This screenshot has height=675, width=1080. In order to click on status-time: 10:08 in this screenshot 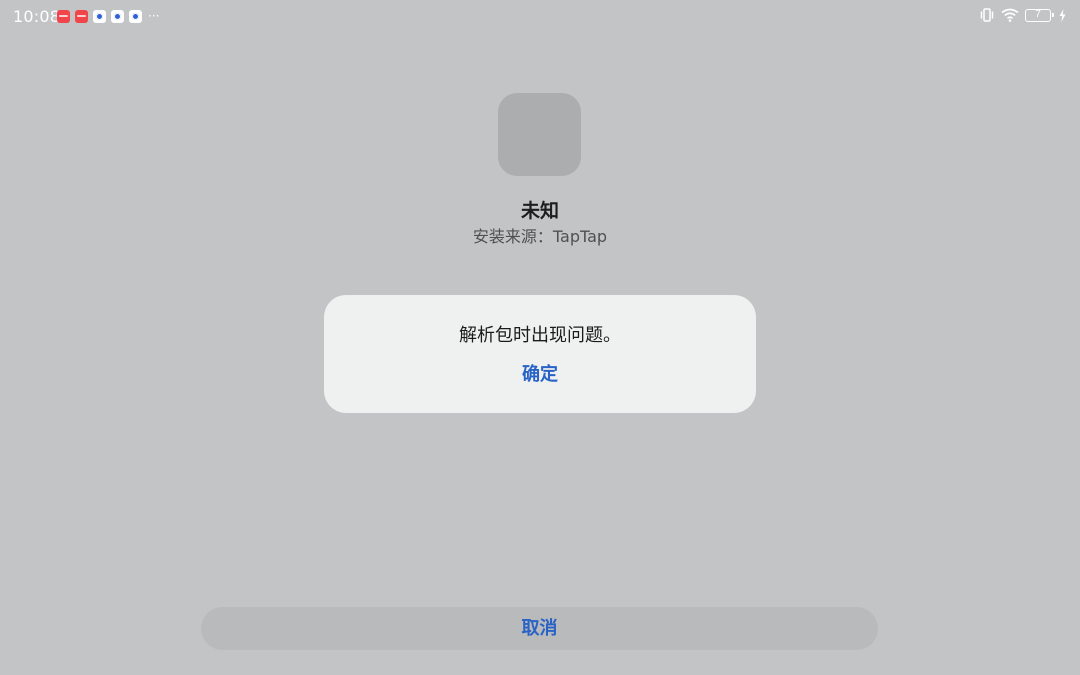, I will do `click(37, 16)`.